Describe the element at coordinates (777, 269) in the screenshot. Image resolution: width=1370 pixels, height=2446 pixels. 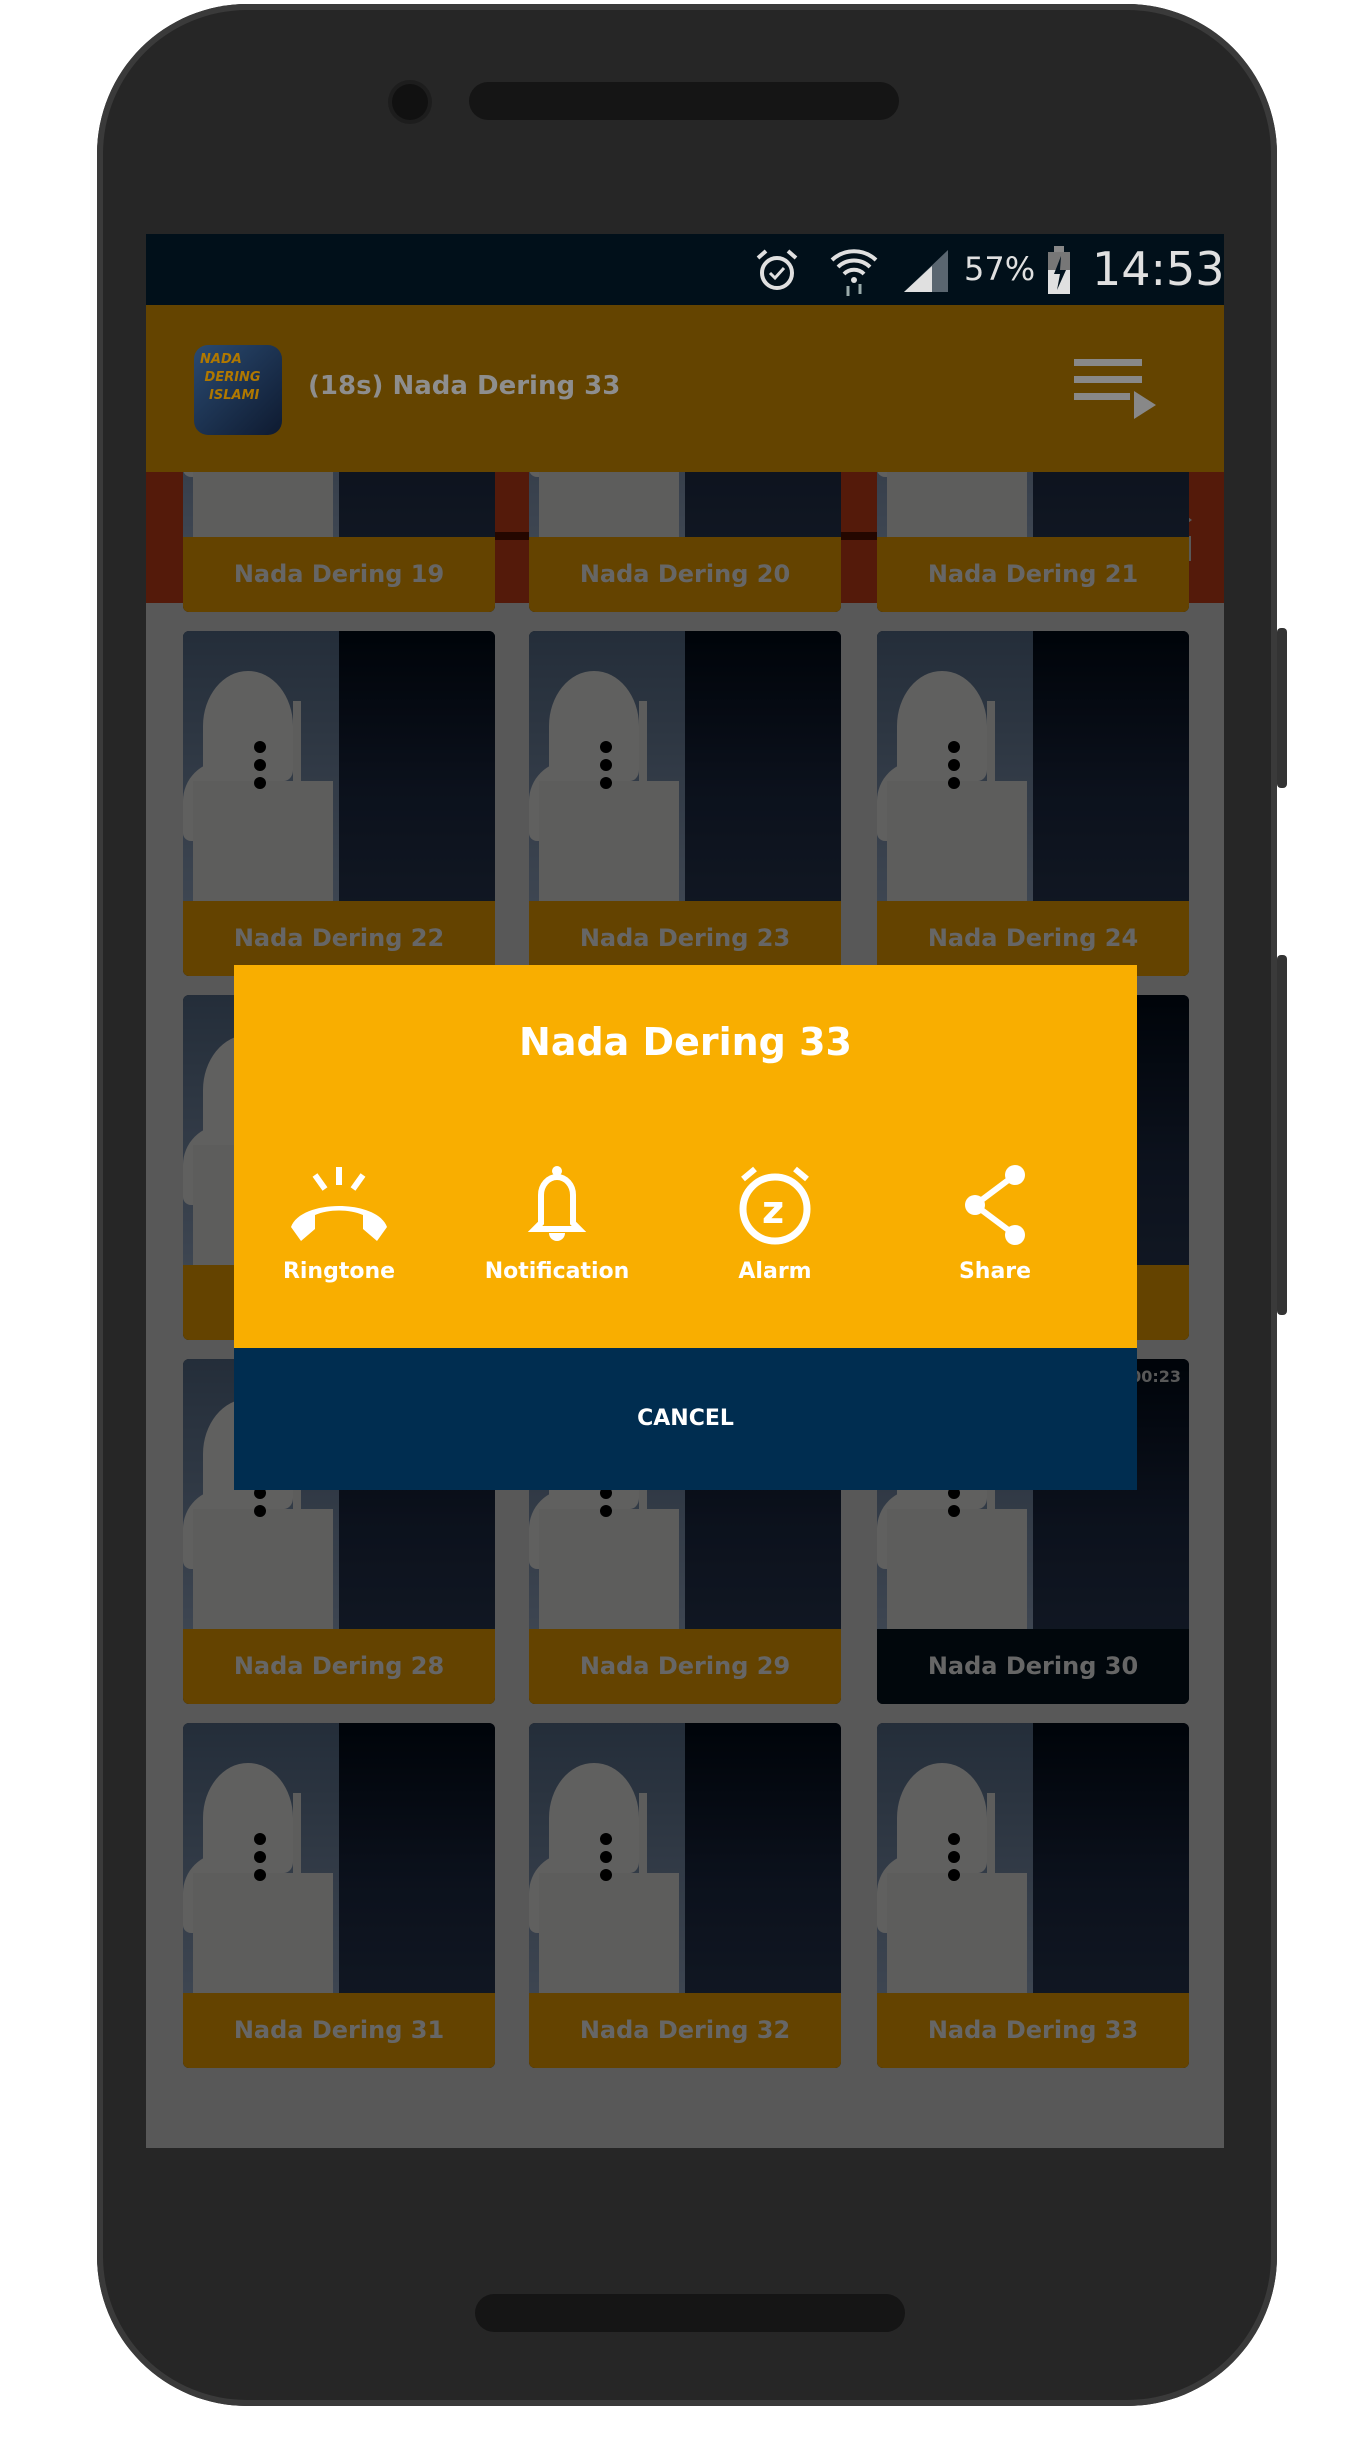
I see `alarm-icon` at that location.